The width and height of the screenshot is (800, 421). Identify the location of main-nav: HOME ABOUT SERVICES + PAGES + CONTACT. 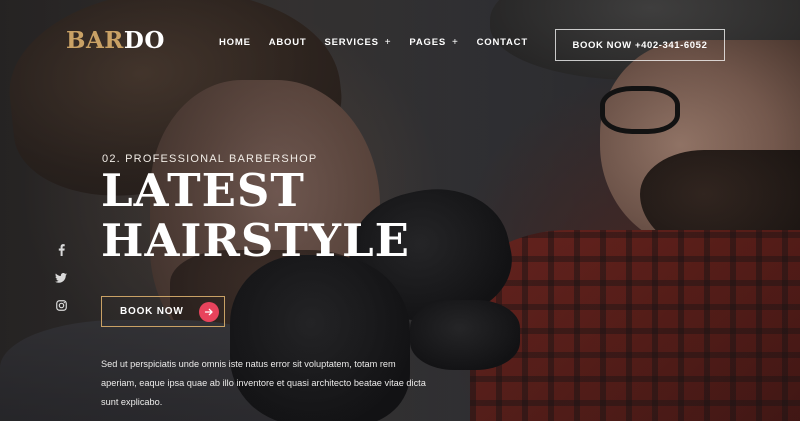
(373, 43).